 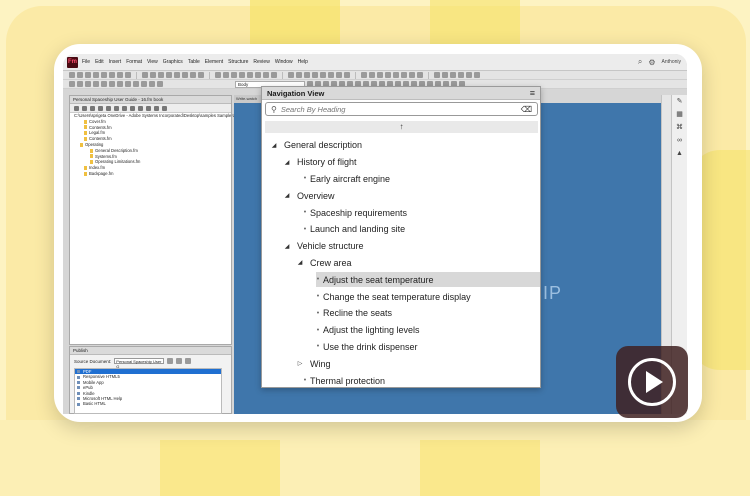 What do you see at coordinates (86, 62) in the screenshot?
I see `menu-file: File` at bounding box center [86, 62].